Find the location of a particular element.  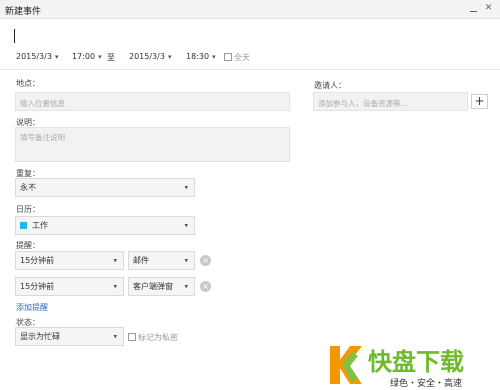

end-date-select: 2015/3/3 ▾ is located at coordinates (150, 58).